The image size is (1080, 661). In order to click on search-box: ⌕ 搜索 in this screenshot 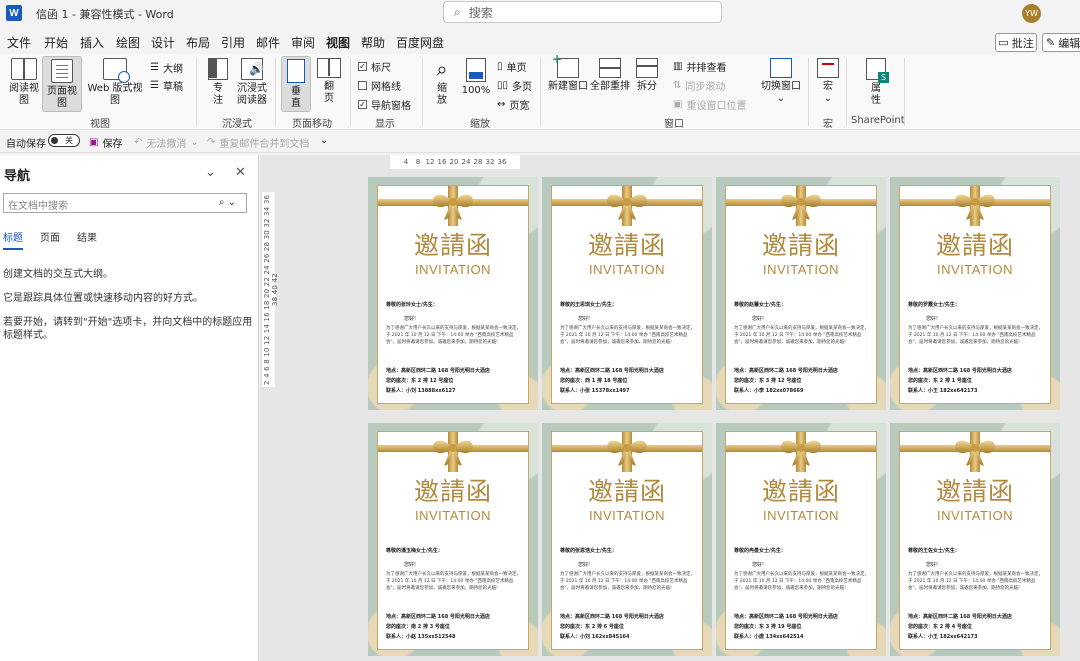, I will do `click(582, 12)`.